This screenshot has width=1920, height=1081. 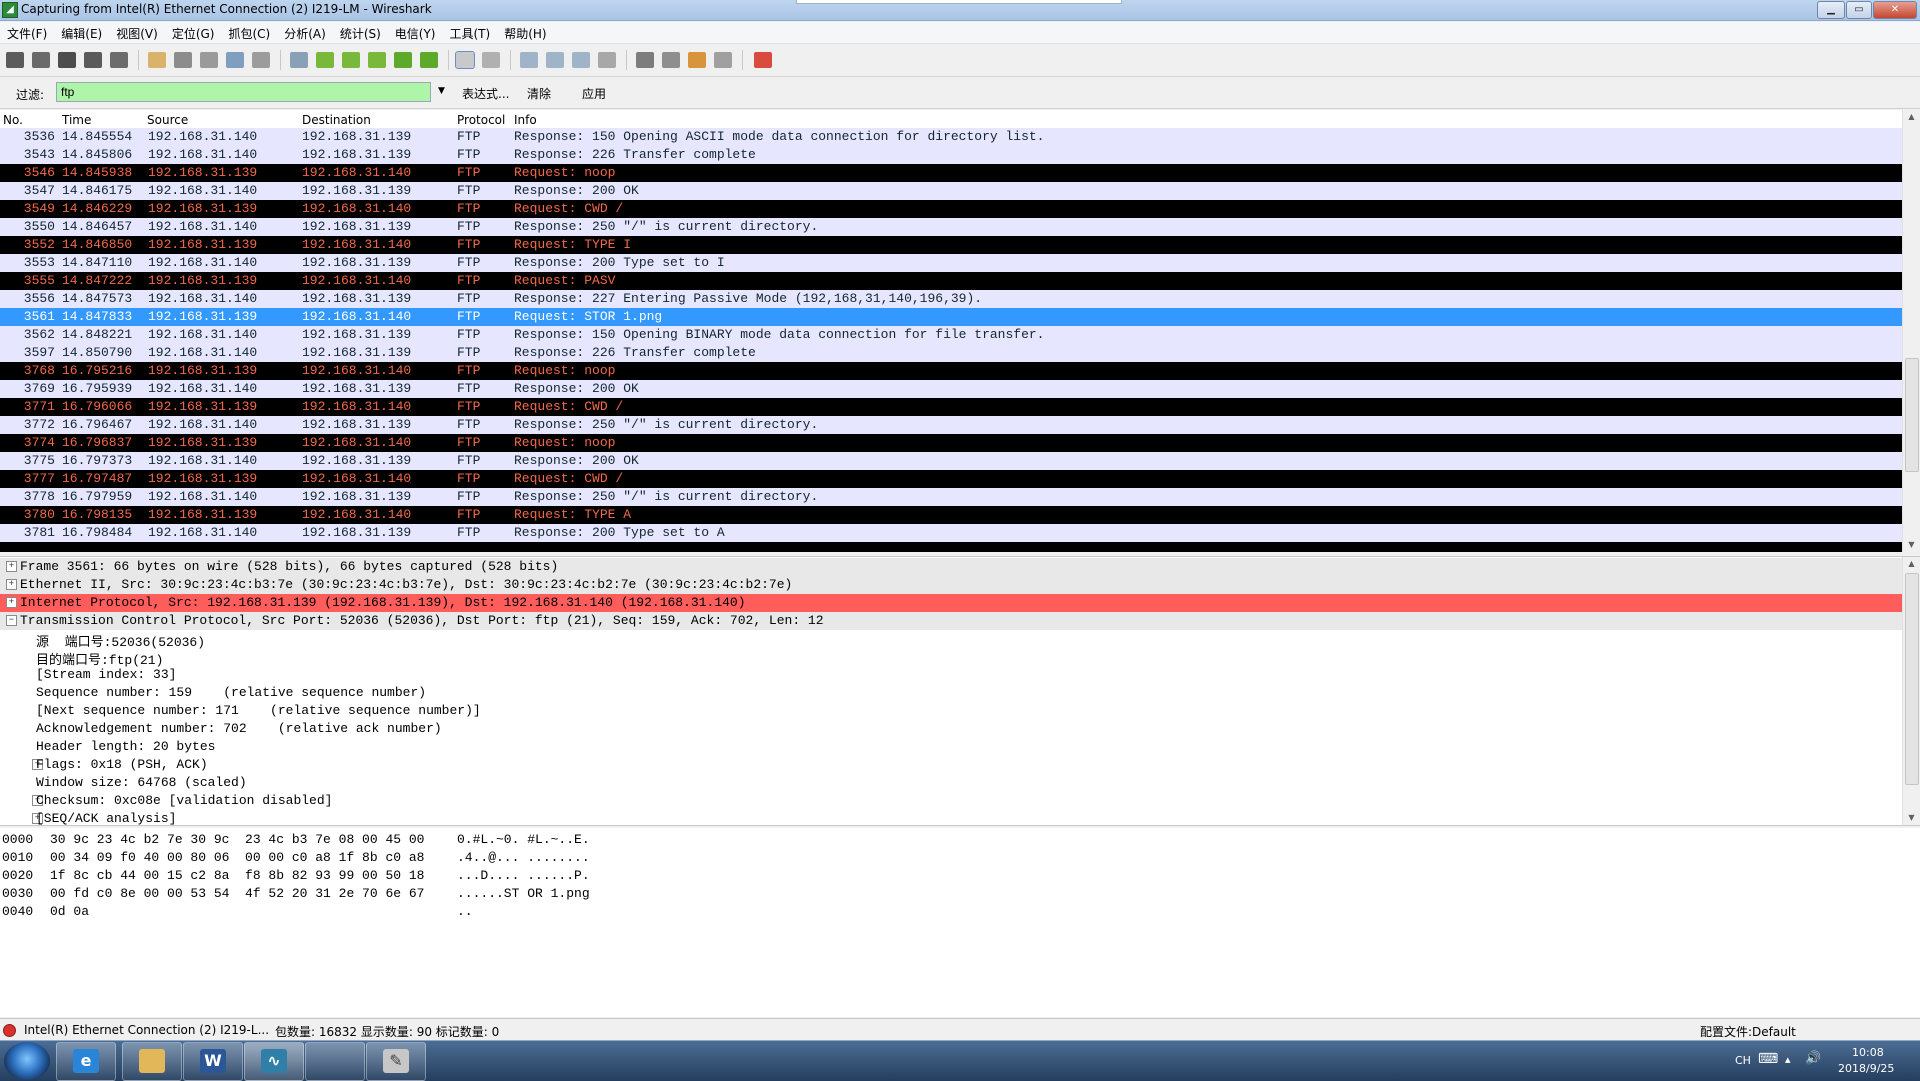 I want to click on options-icon, so click(x=41, y=60).